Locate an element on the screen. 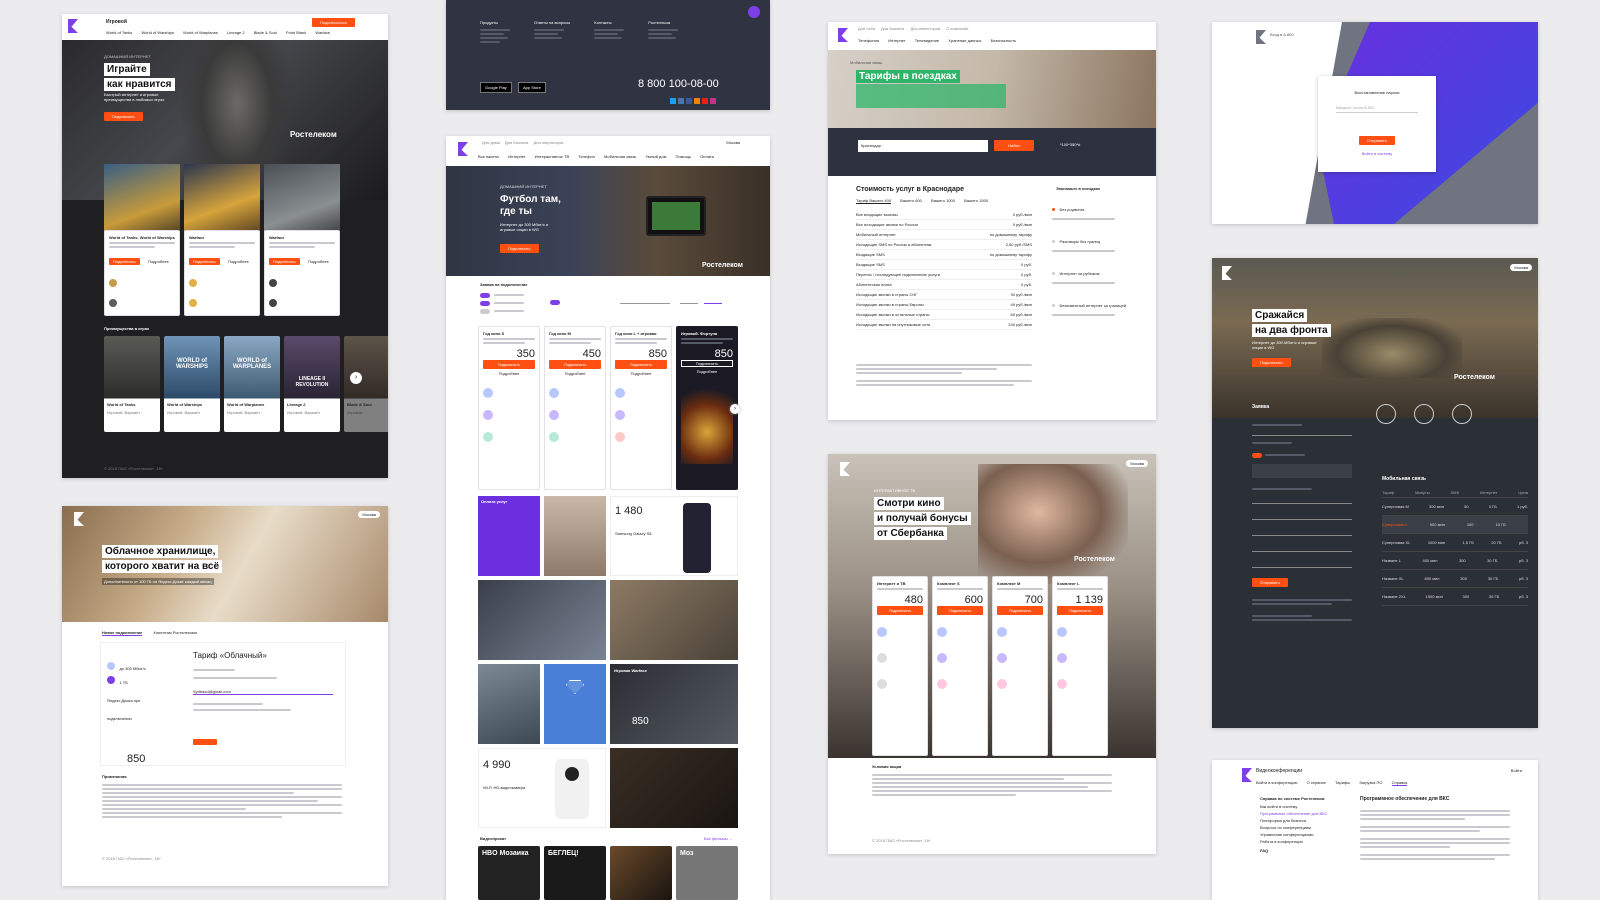 The height and width of the screenshot is (900, 1600). tanks-hero-button: Подключить is located at coordinates (1271, 362).